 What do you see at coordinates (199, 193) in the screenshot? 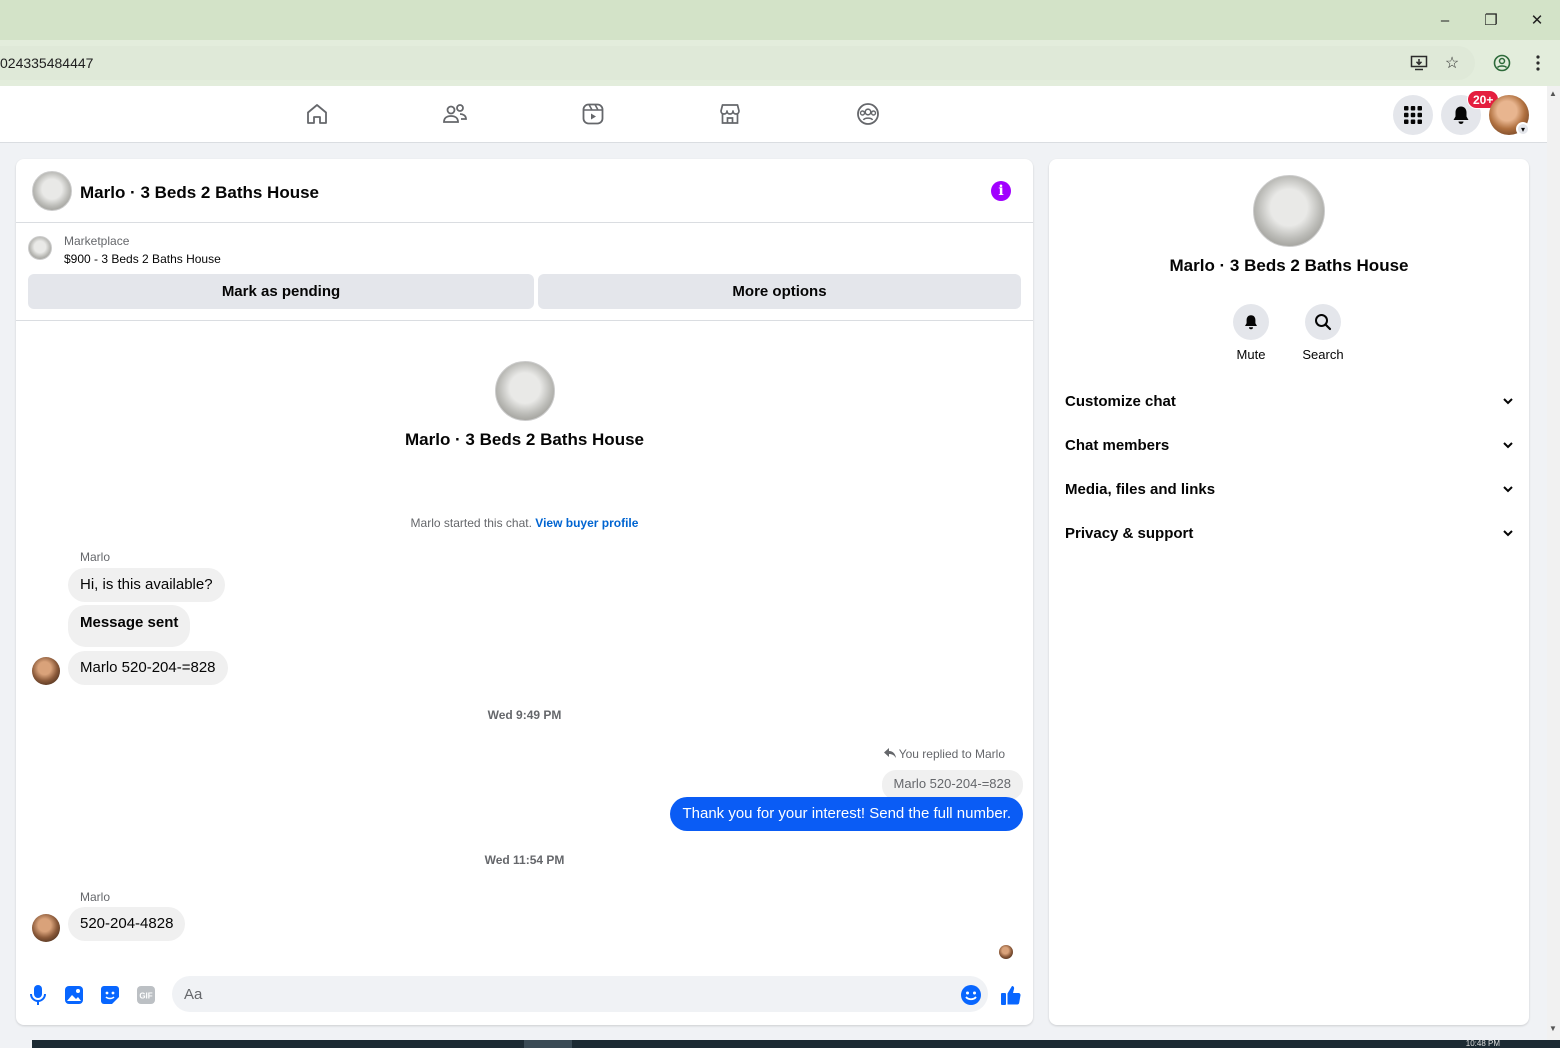
I see `chat-title: Marlo · 3 Beds 2 Baths House` at bounding box center [199, 193].